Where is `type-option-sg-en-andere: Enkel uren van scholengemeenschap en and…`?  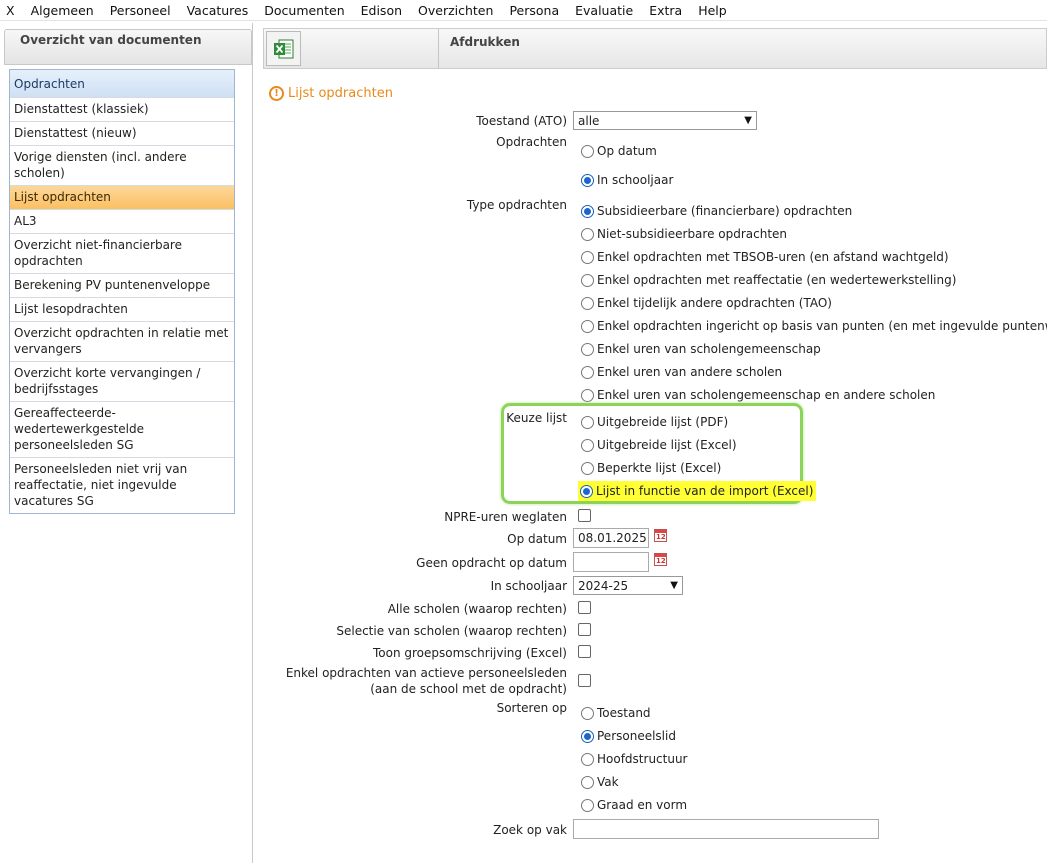 type-option-sg-en-andere: Enkel uren van scholengemeenschap en and… is located at coordinates (758, 395).